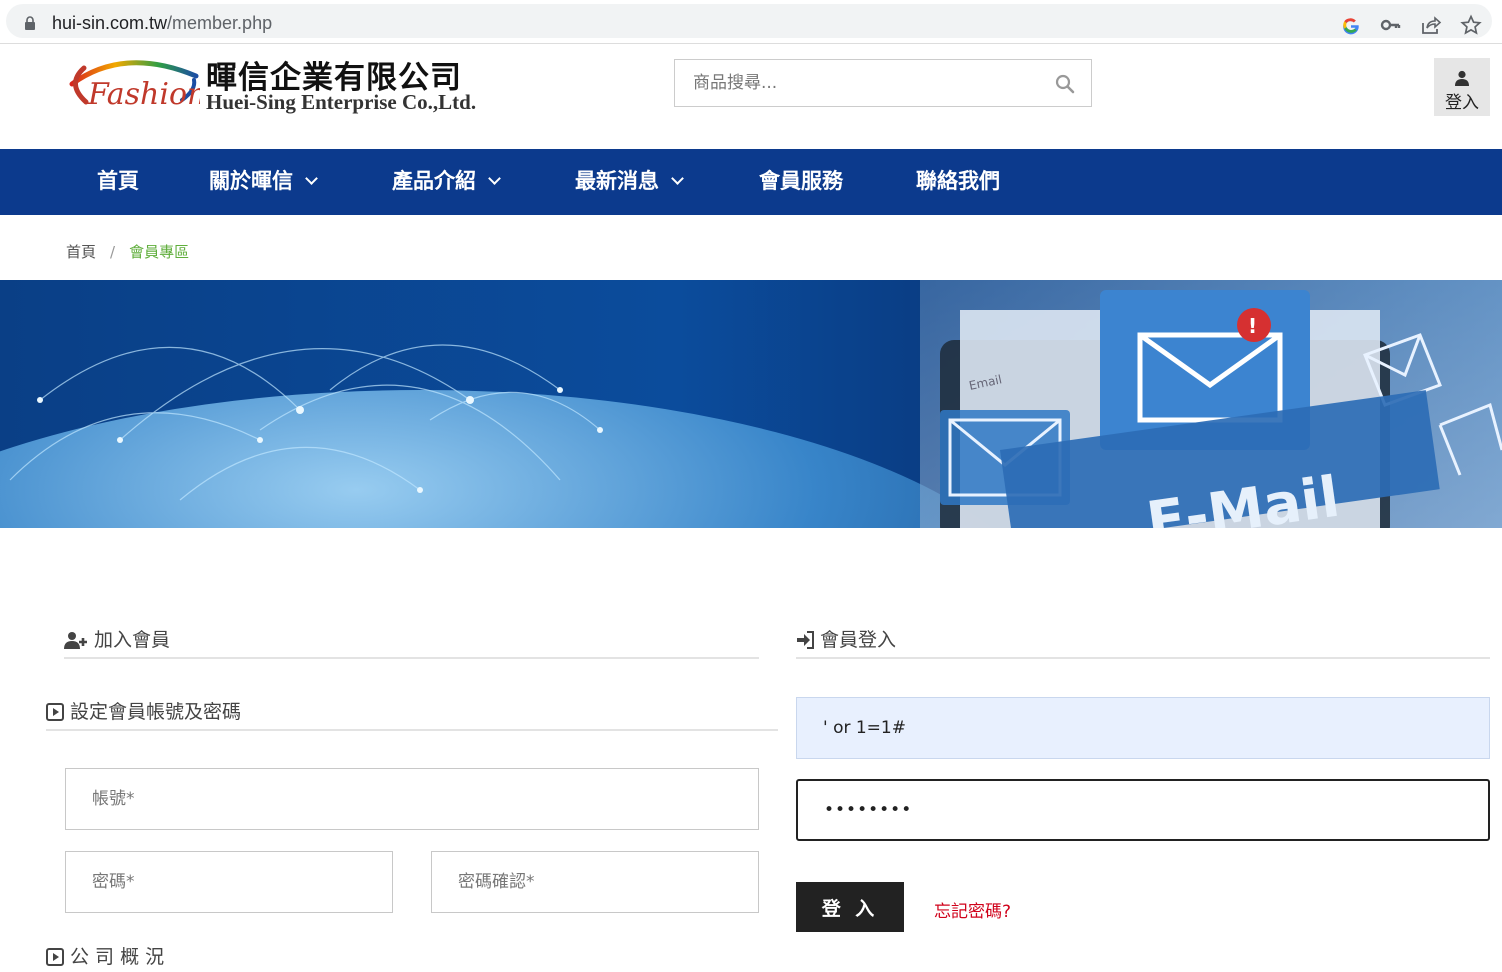  I want to click on nav-item-label: 最新消息, so click(617, 181).